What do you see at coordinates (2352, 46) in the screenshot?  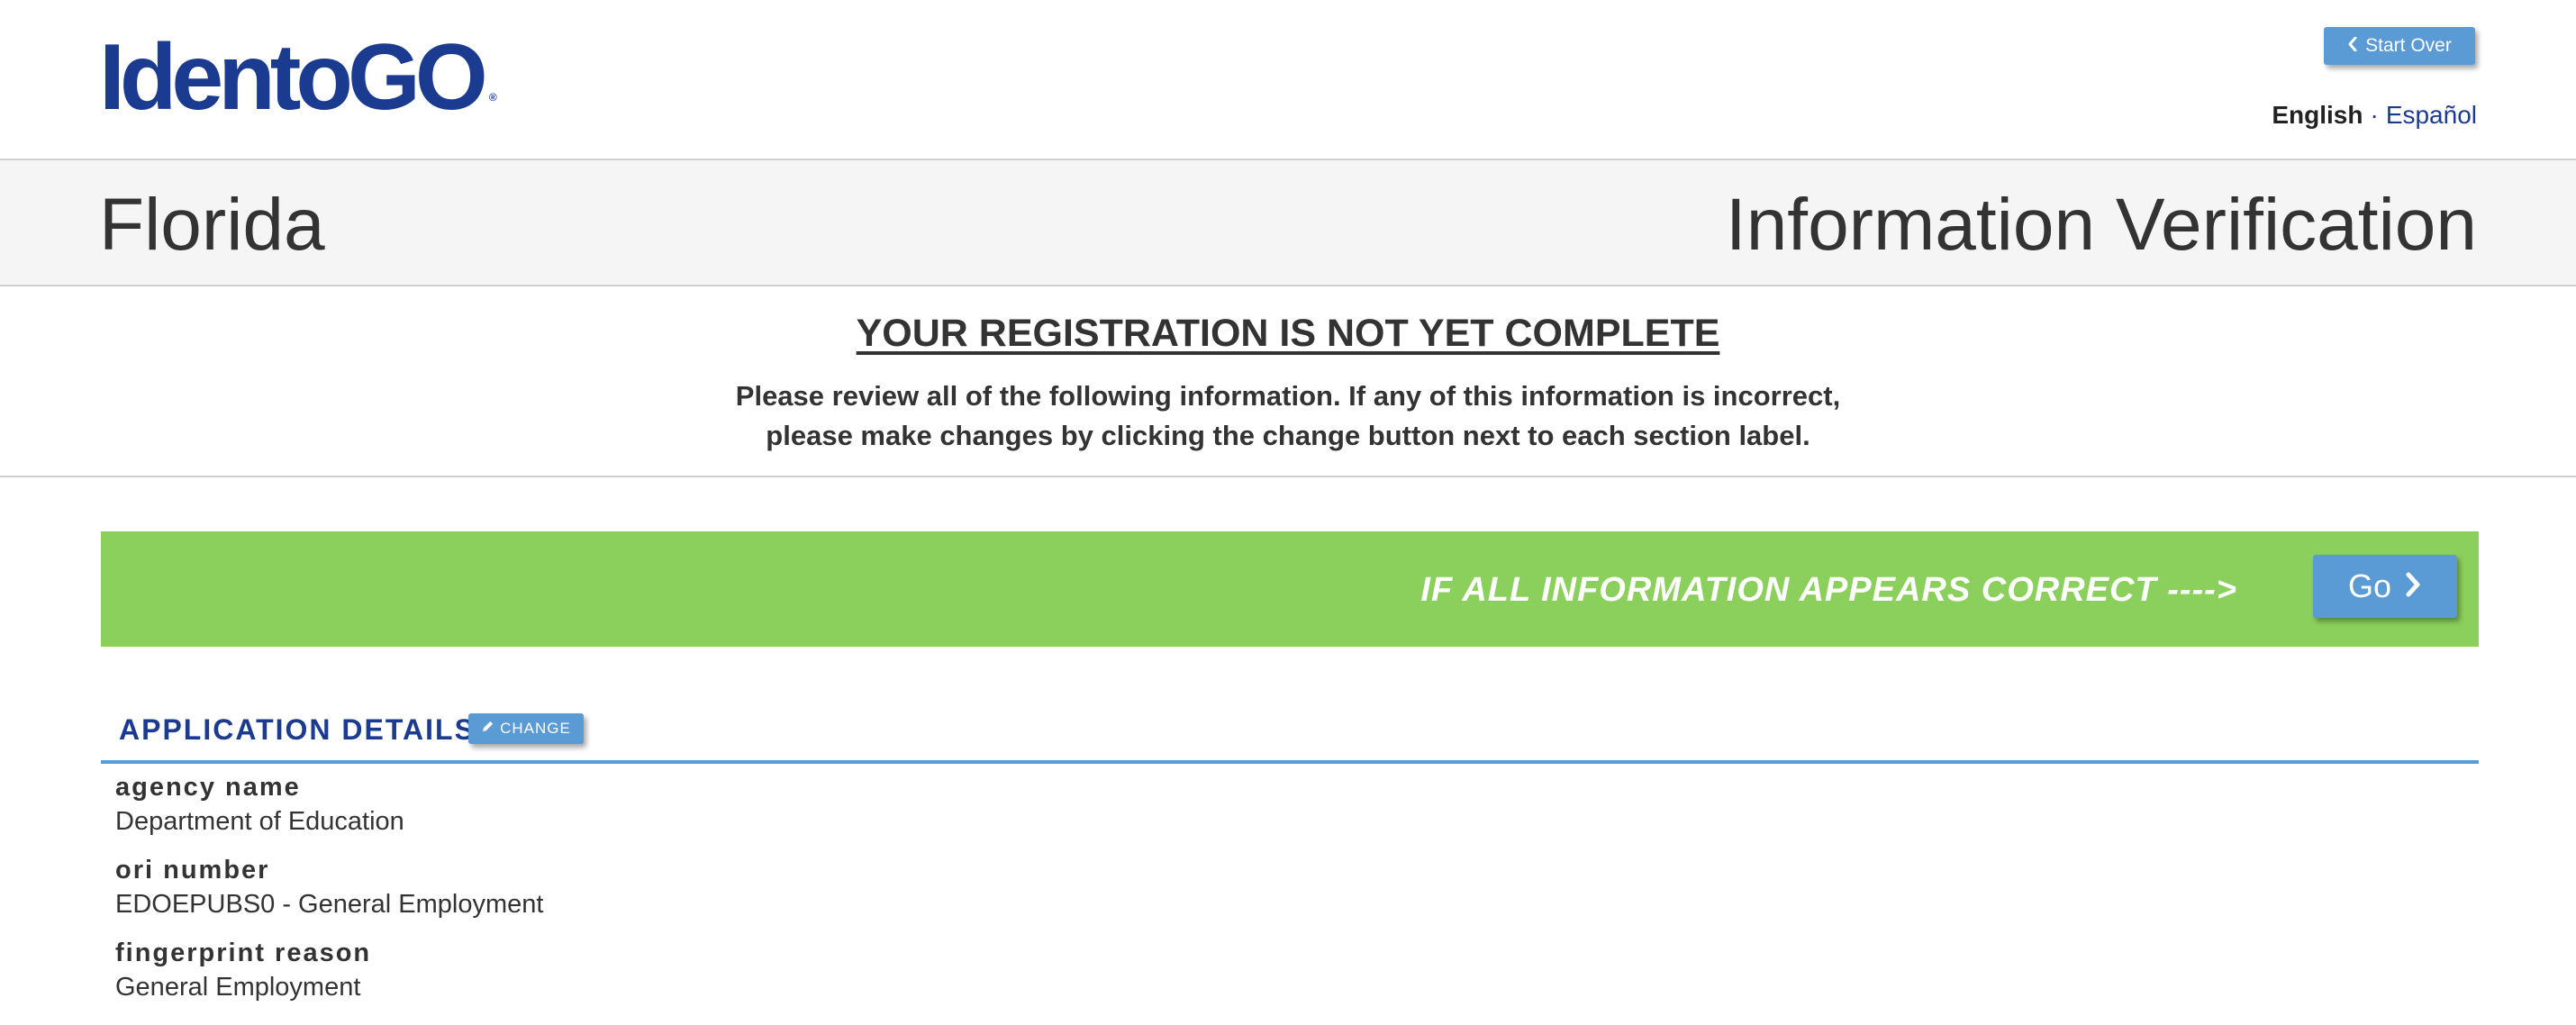 I see `chevron-left-icon` at bounding box center [2352, 46].